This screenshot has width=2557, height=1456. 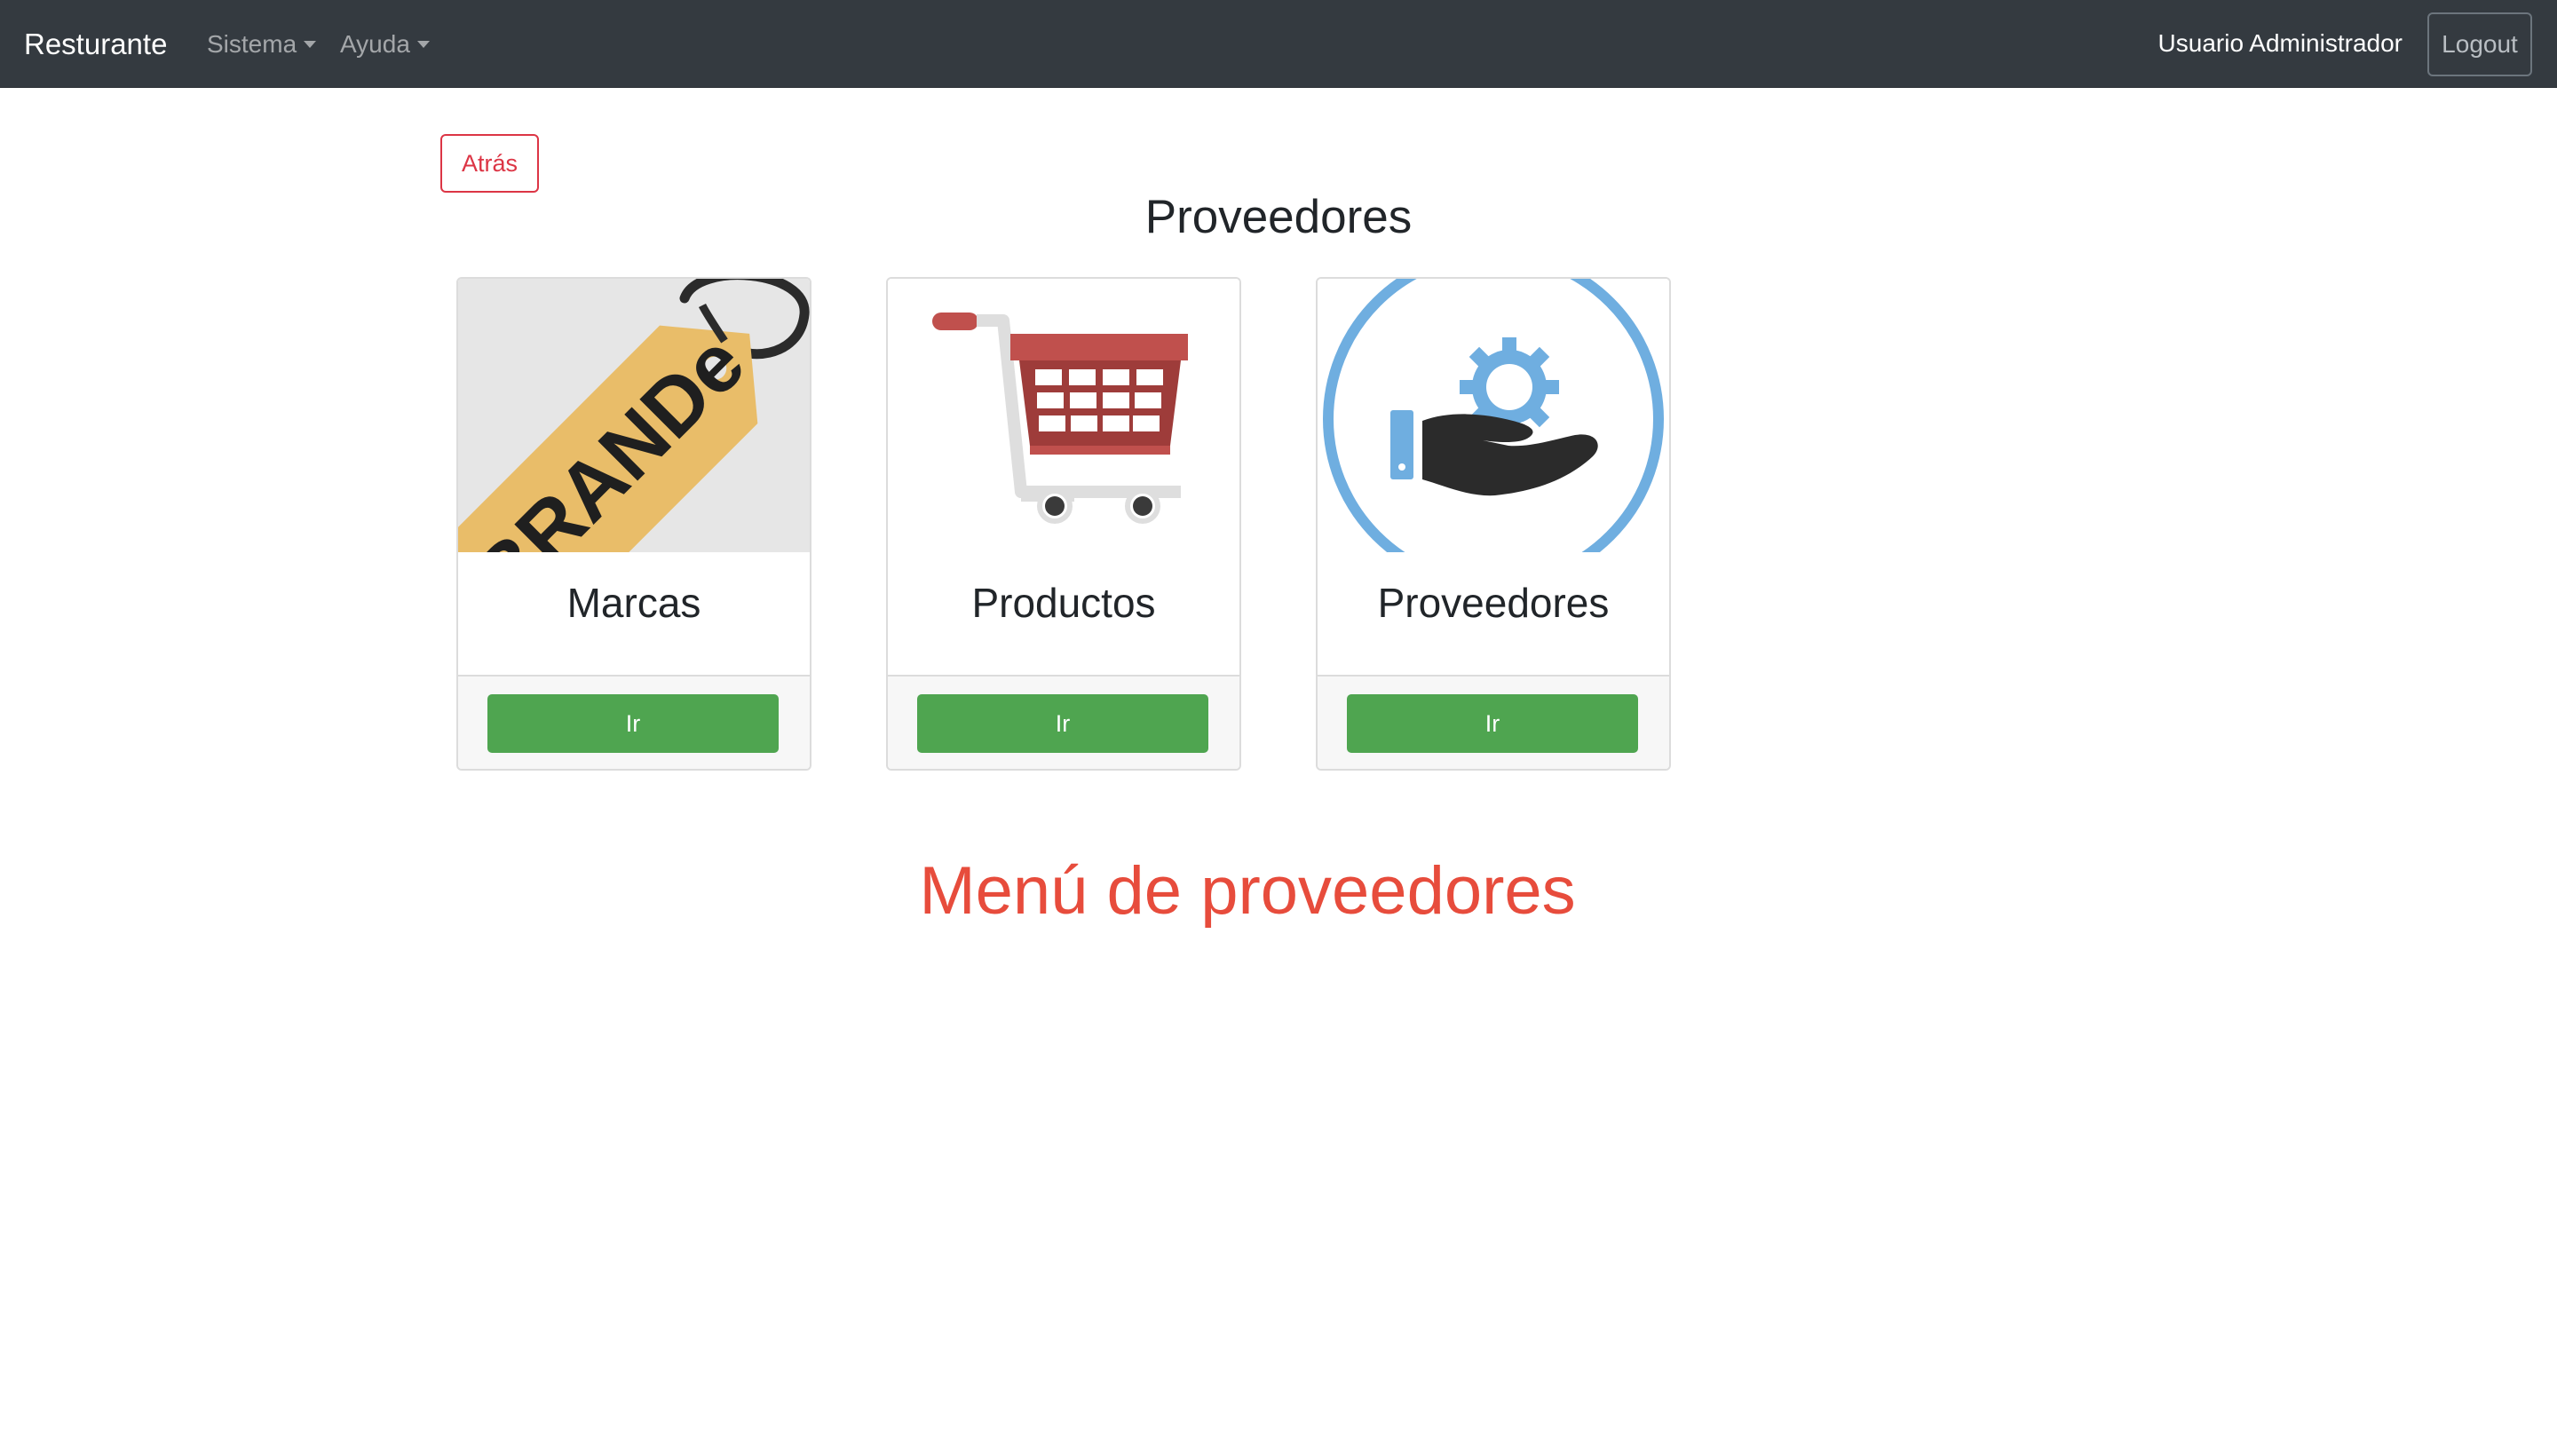 I want to click on card-proveedores: Proveedores Ir, so click(x=1493, y=524).